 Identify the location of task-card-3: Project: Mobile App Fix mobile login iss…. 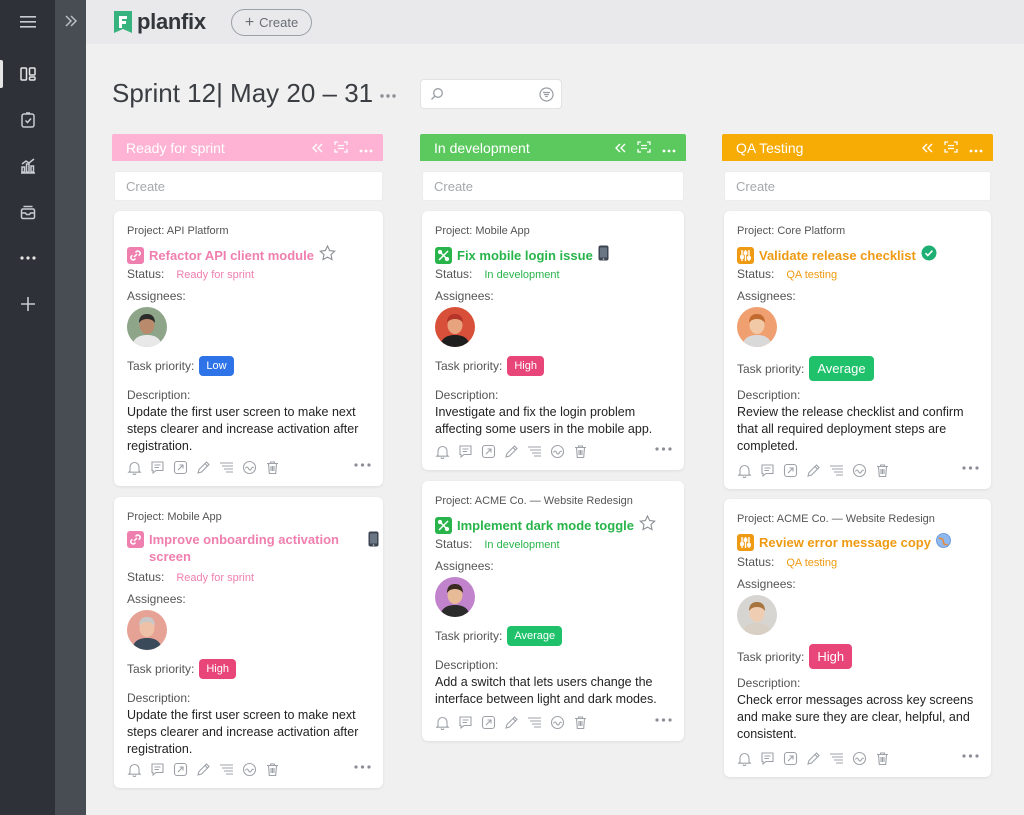
(553, 340).